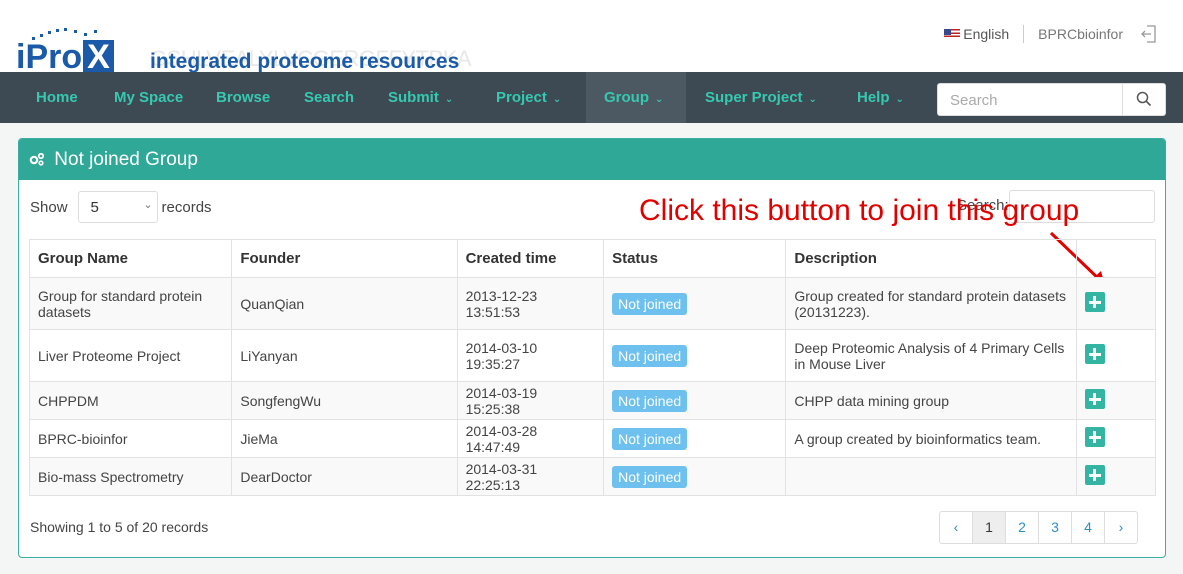  What do you see at coordinates (186, 207) in the screenshot?
I see `records-label: records` at bounding box center [186, 207].